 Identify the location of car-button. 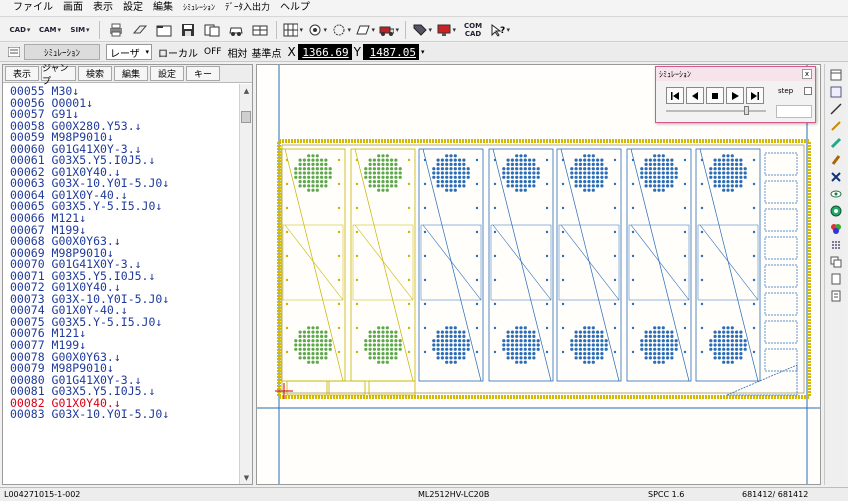
(236, 30).